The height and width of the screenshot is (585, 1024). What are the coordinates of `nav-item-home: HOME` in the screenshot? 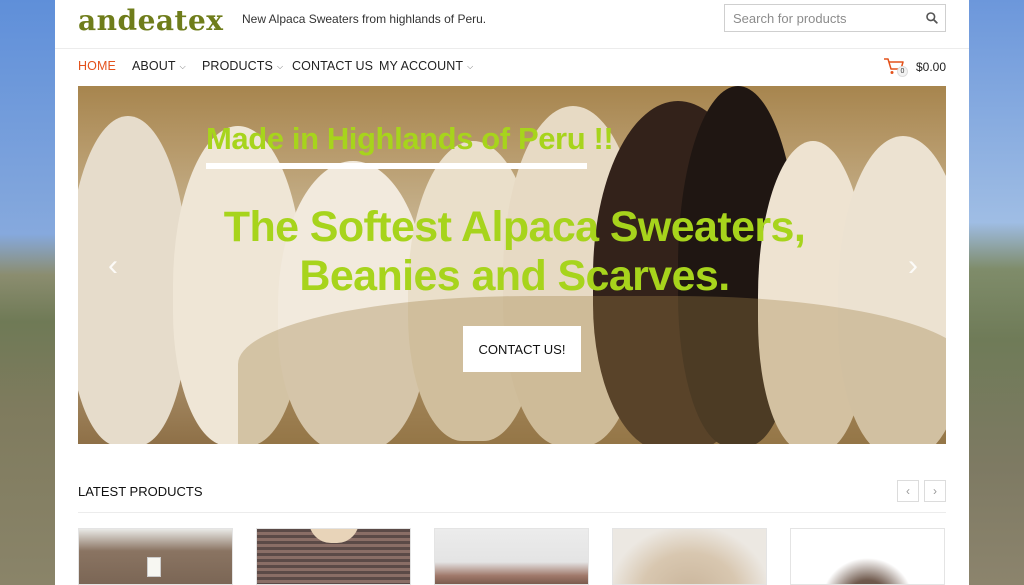 It's located at (97, 66).